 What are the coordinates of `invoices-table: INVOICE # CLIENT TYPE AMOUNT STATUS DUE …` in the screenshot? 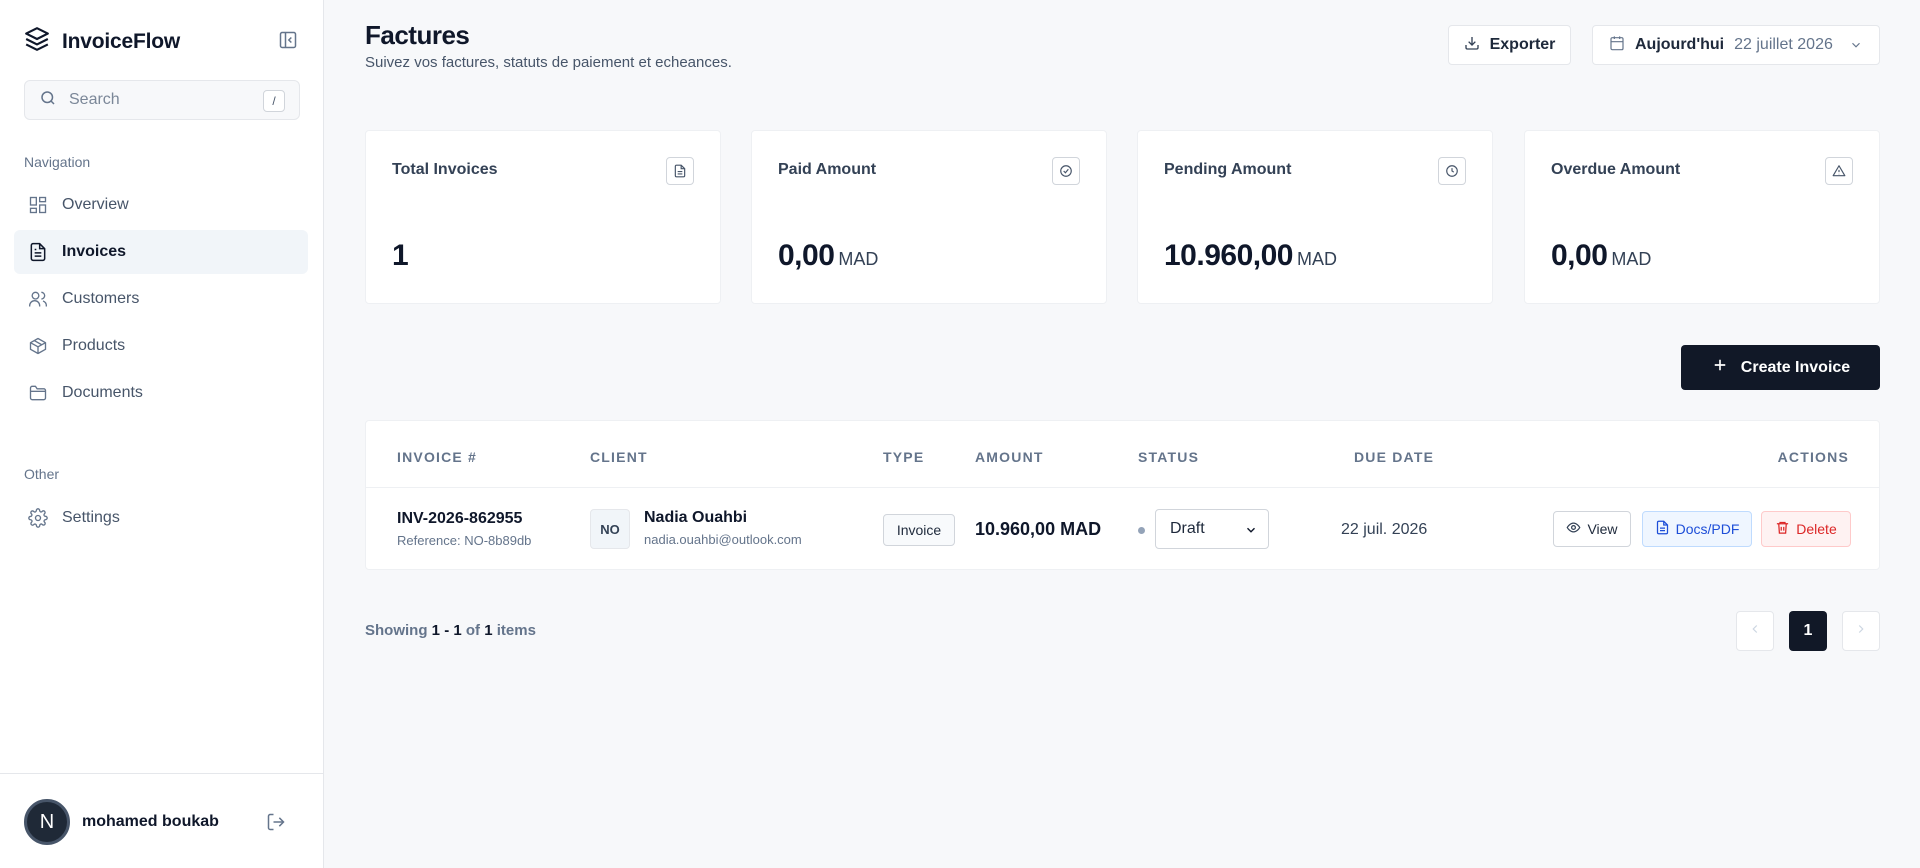 It's located at (1122, 495).